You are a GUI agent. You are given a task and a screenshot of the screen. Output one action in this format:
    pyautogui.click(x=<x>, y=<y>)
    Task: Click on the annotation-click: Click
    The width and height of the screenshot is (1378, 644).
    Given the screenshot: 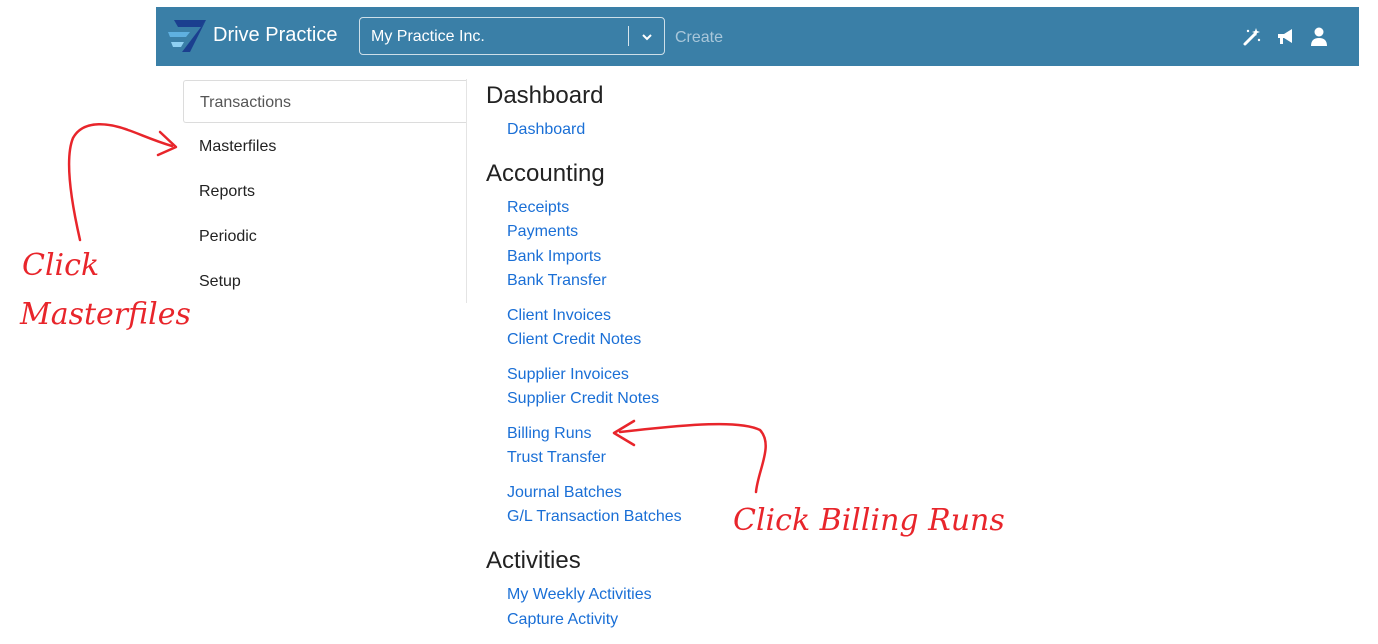 What is the action you would take?
    pyautogui.click(x=61, y=265)
    